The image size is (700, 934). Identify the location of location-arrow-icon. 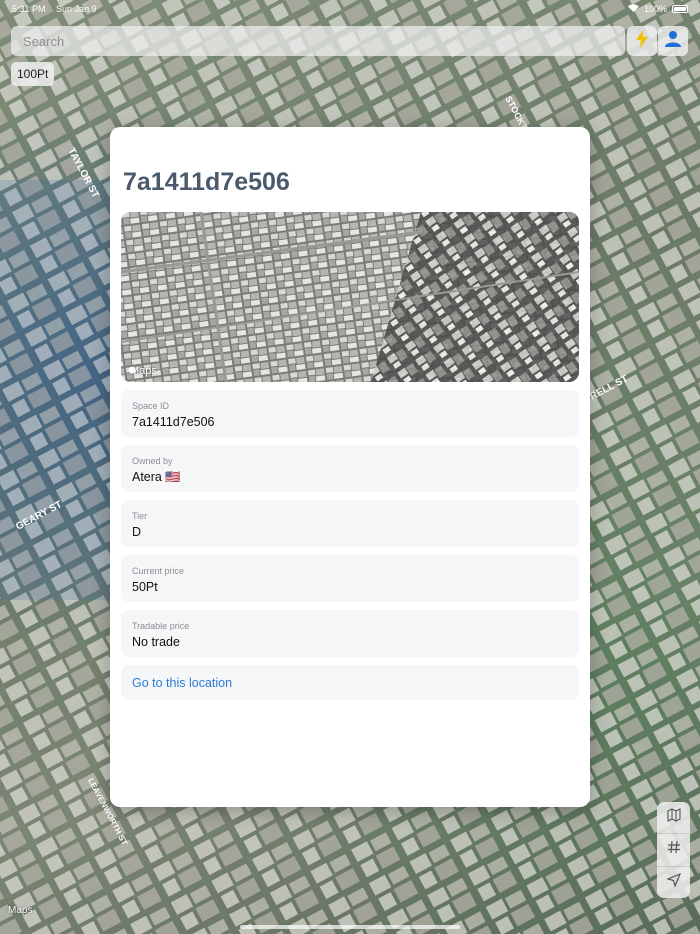
(673, 882).